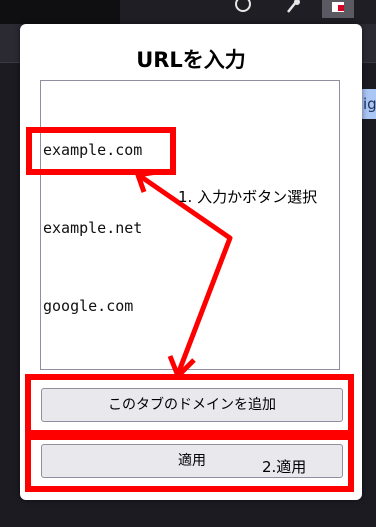 Image resolution: width=376 pixels, height=527 pixels. Describe the element at coordinates (248, 197) in the screenshot. I see `annotation-step1-label: 1. 入力かボタン選択` at that location.